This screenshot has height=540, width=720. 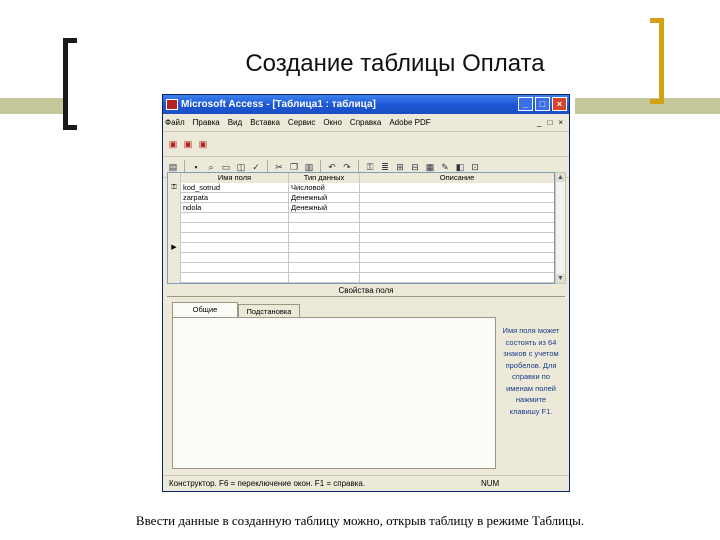 I want to click on maximize-button: □, so click(x=542, y=104).